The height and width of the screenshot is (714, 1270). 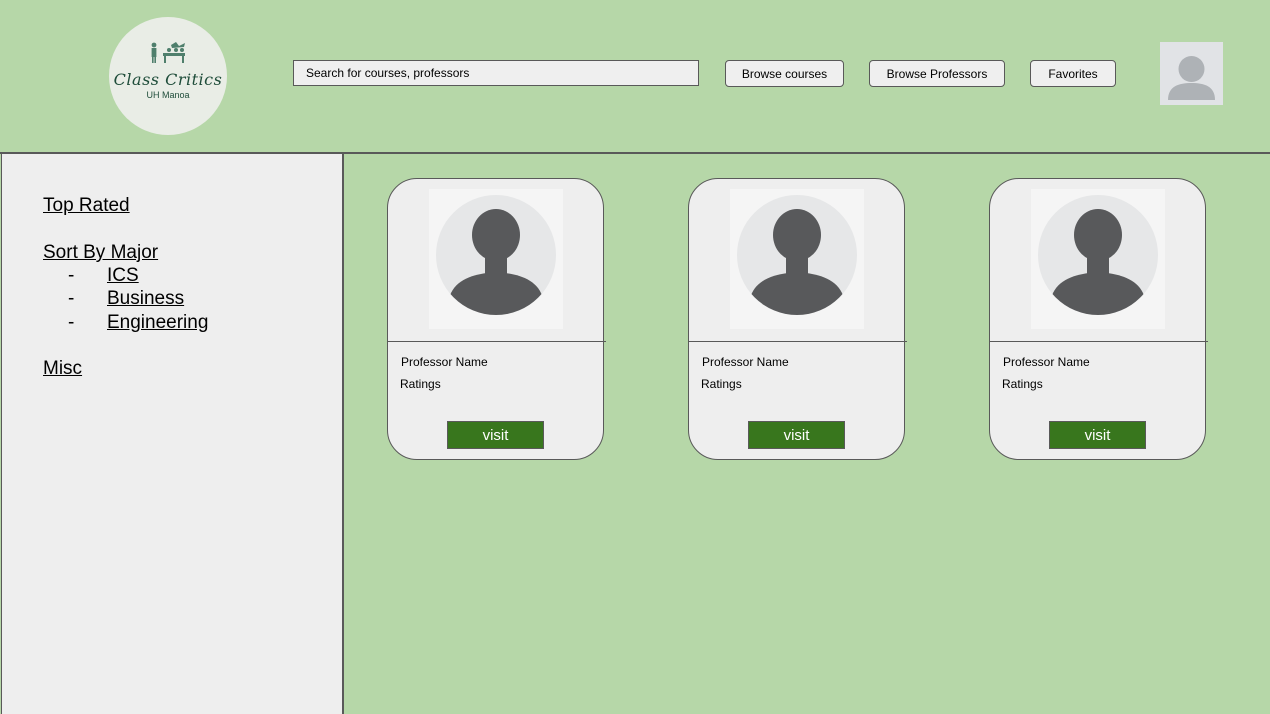 What do you see at coordinates (168, 79) in the screenshot?
I see `logo-title: Class Critics` at bounding box center [168, 79].